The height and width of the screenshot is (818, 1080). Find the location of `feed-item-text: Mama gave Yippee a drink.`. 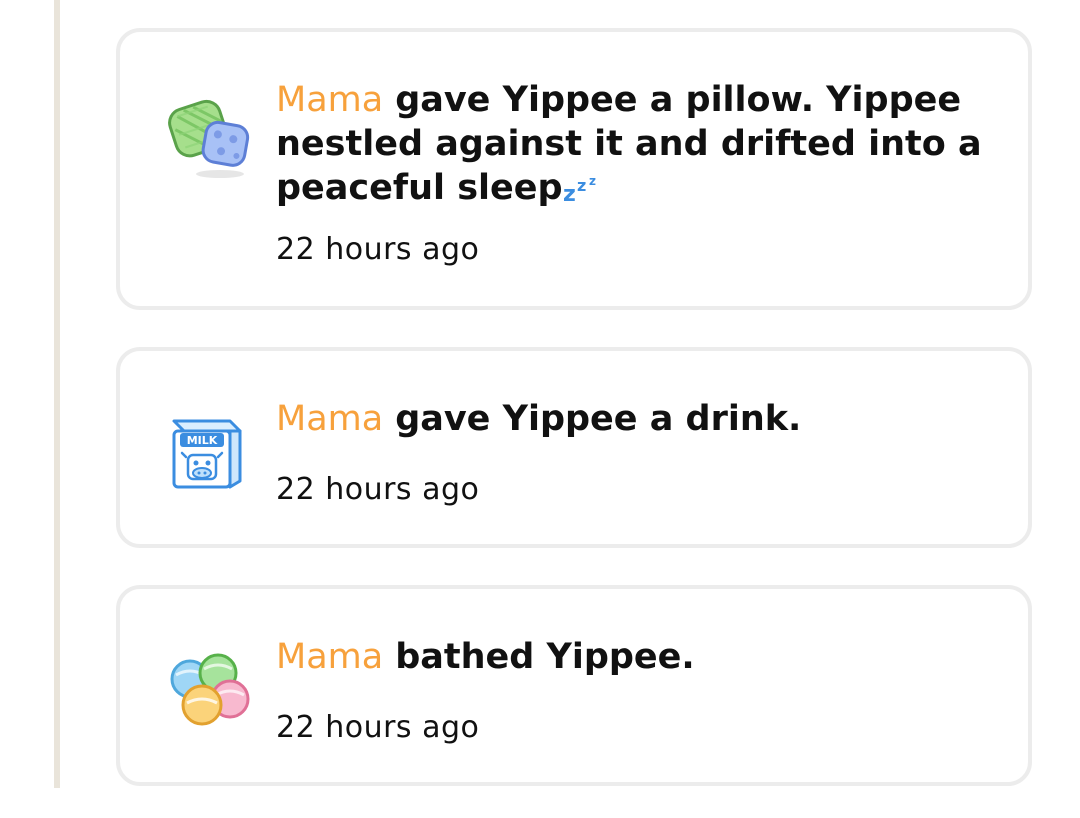

feed-item-text: Mama gave Yippee a drink. is located at coordinates (632, 419).